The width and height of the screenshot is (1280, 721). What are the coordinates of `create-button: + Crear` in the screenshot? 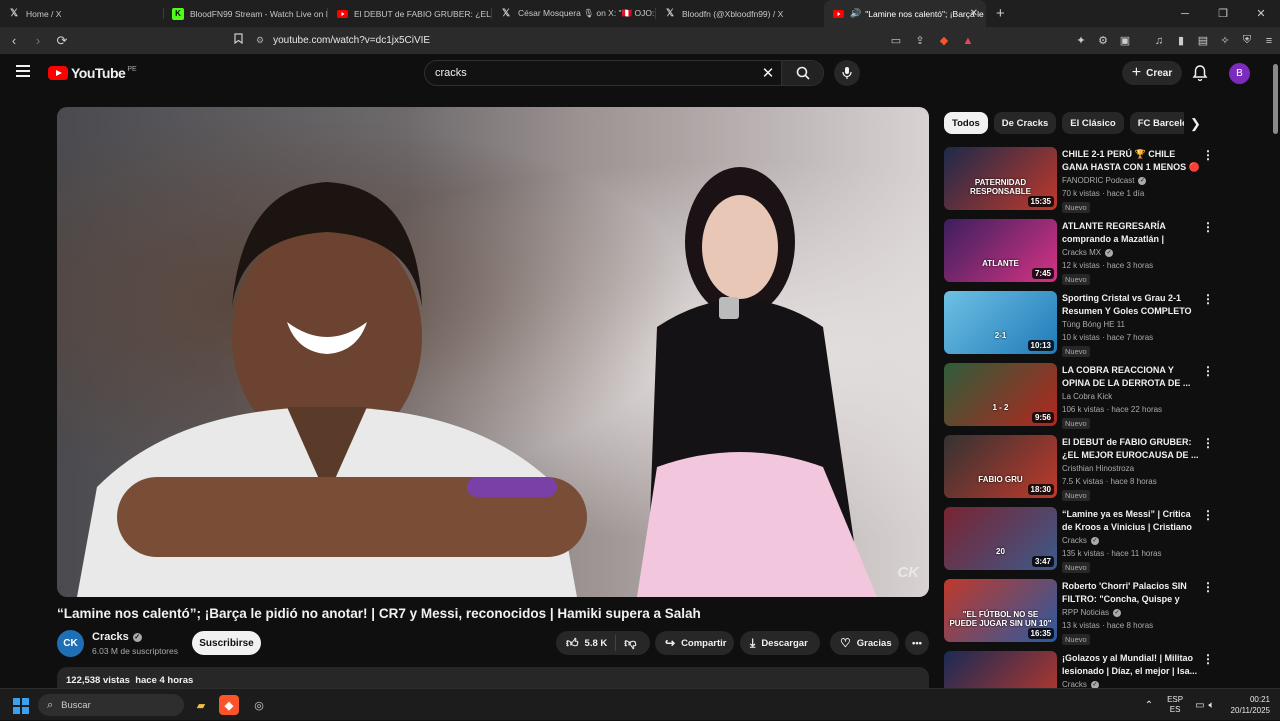 It's located at (1152, 73).